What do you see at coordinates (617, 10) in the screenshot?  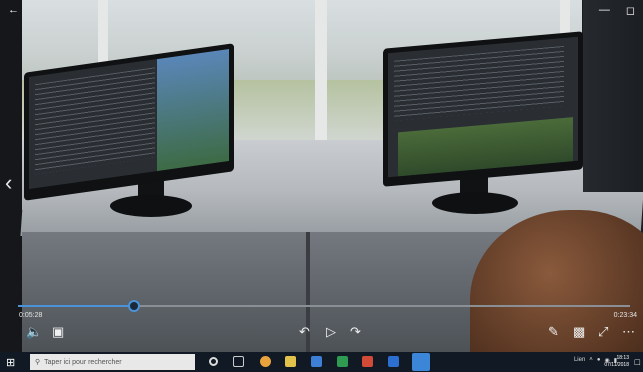 I see `window-controls: — ◻` at bounding box center [617, 10].